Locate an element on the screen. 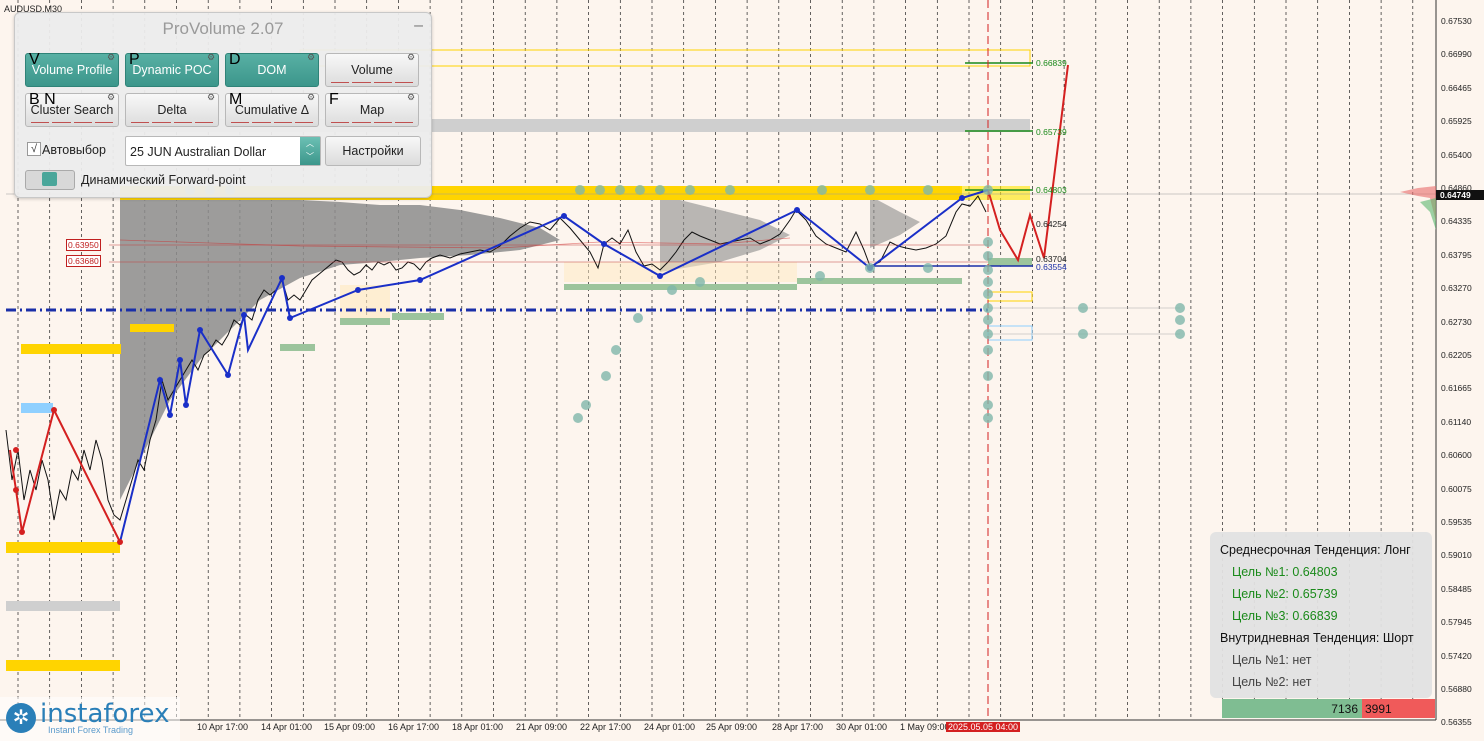 The height and width of the screenshot is (741, 1484). instrument-select: 25 JUN Australian Dollar ︿ ﹀ is located at coordinates (223, 151).